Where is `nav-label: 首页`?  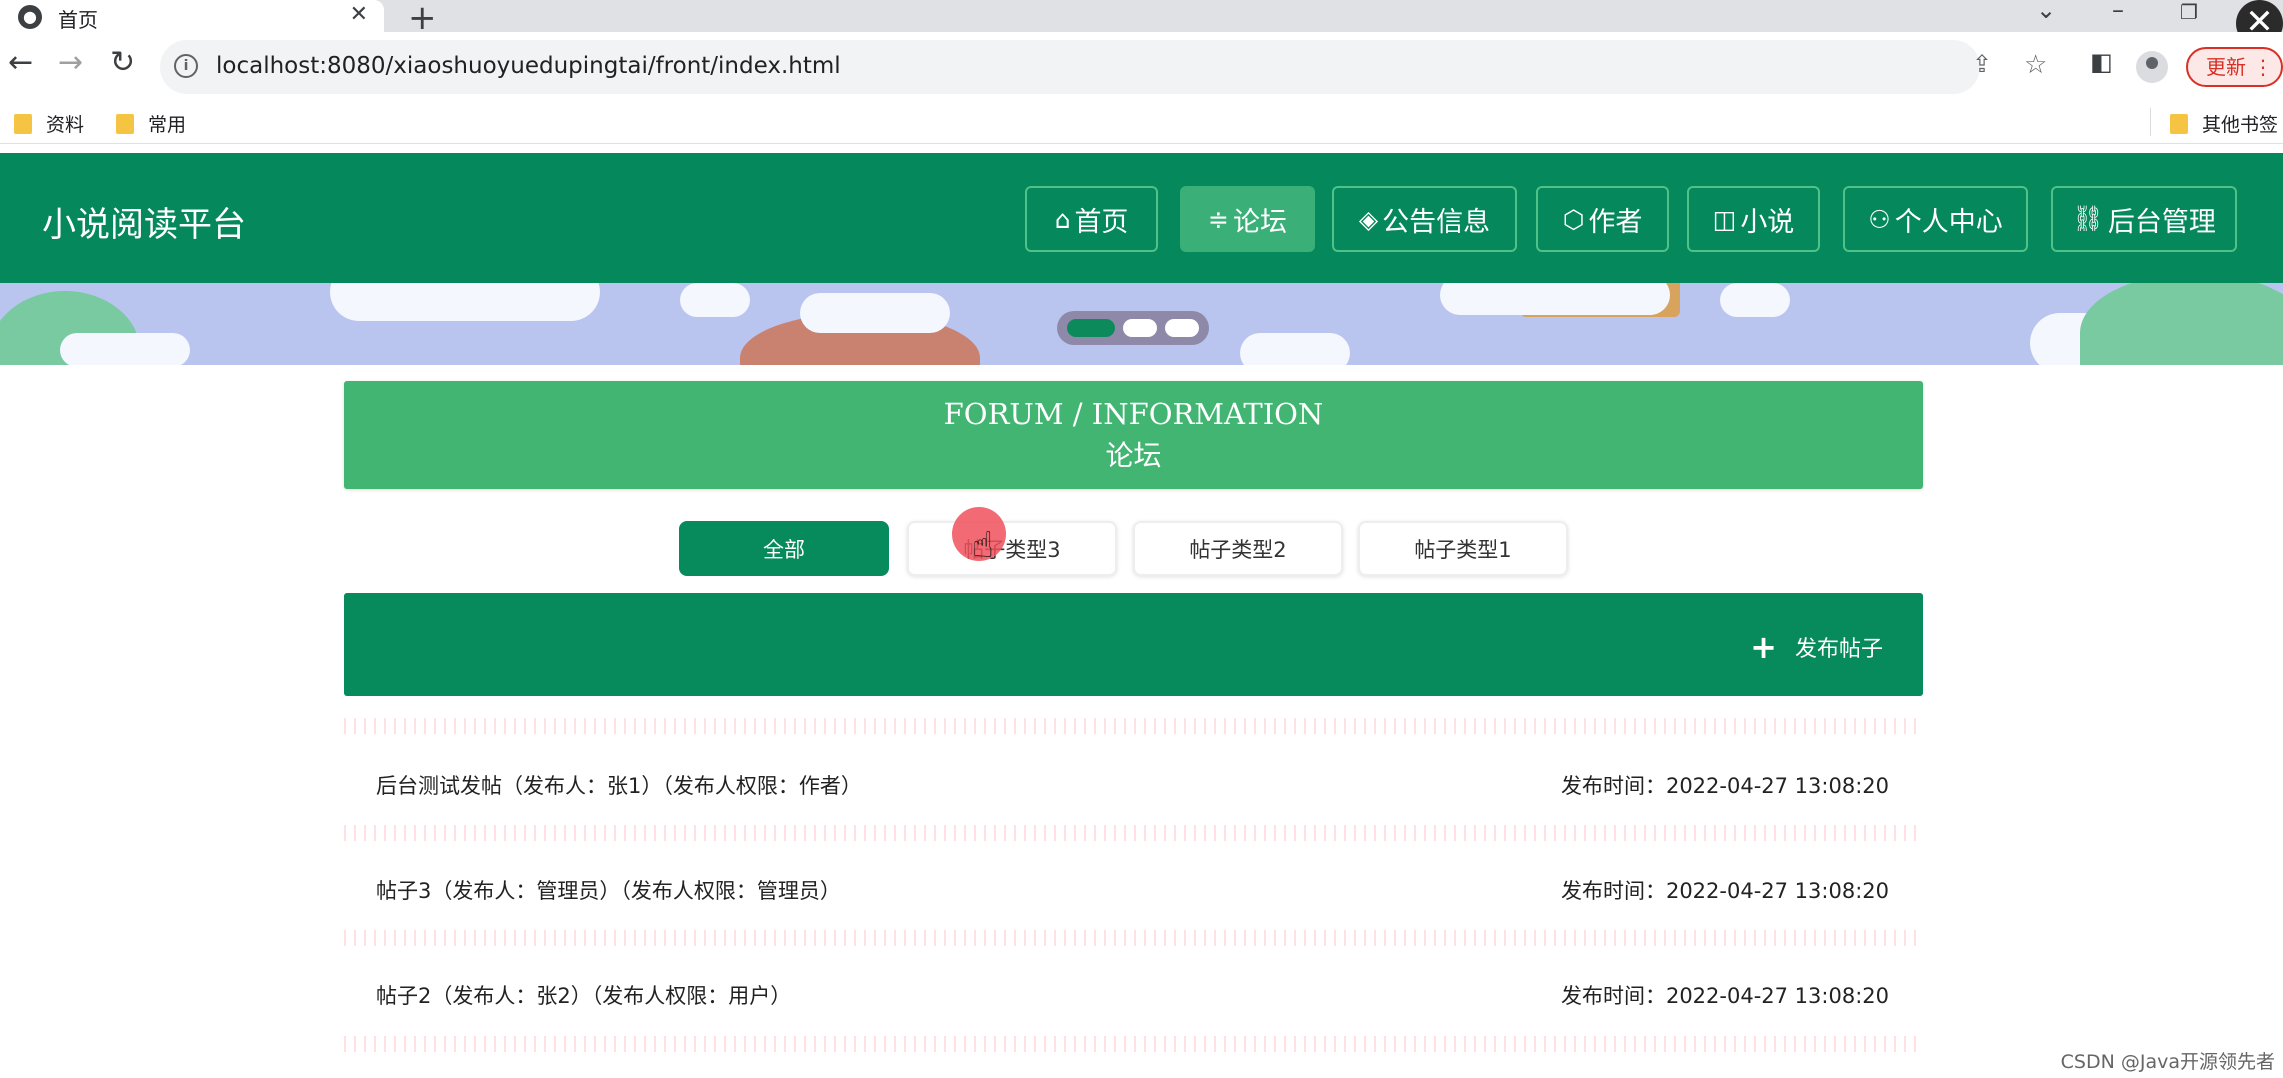
nav-label: 首页 is located at coordinates (1101, 222).